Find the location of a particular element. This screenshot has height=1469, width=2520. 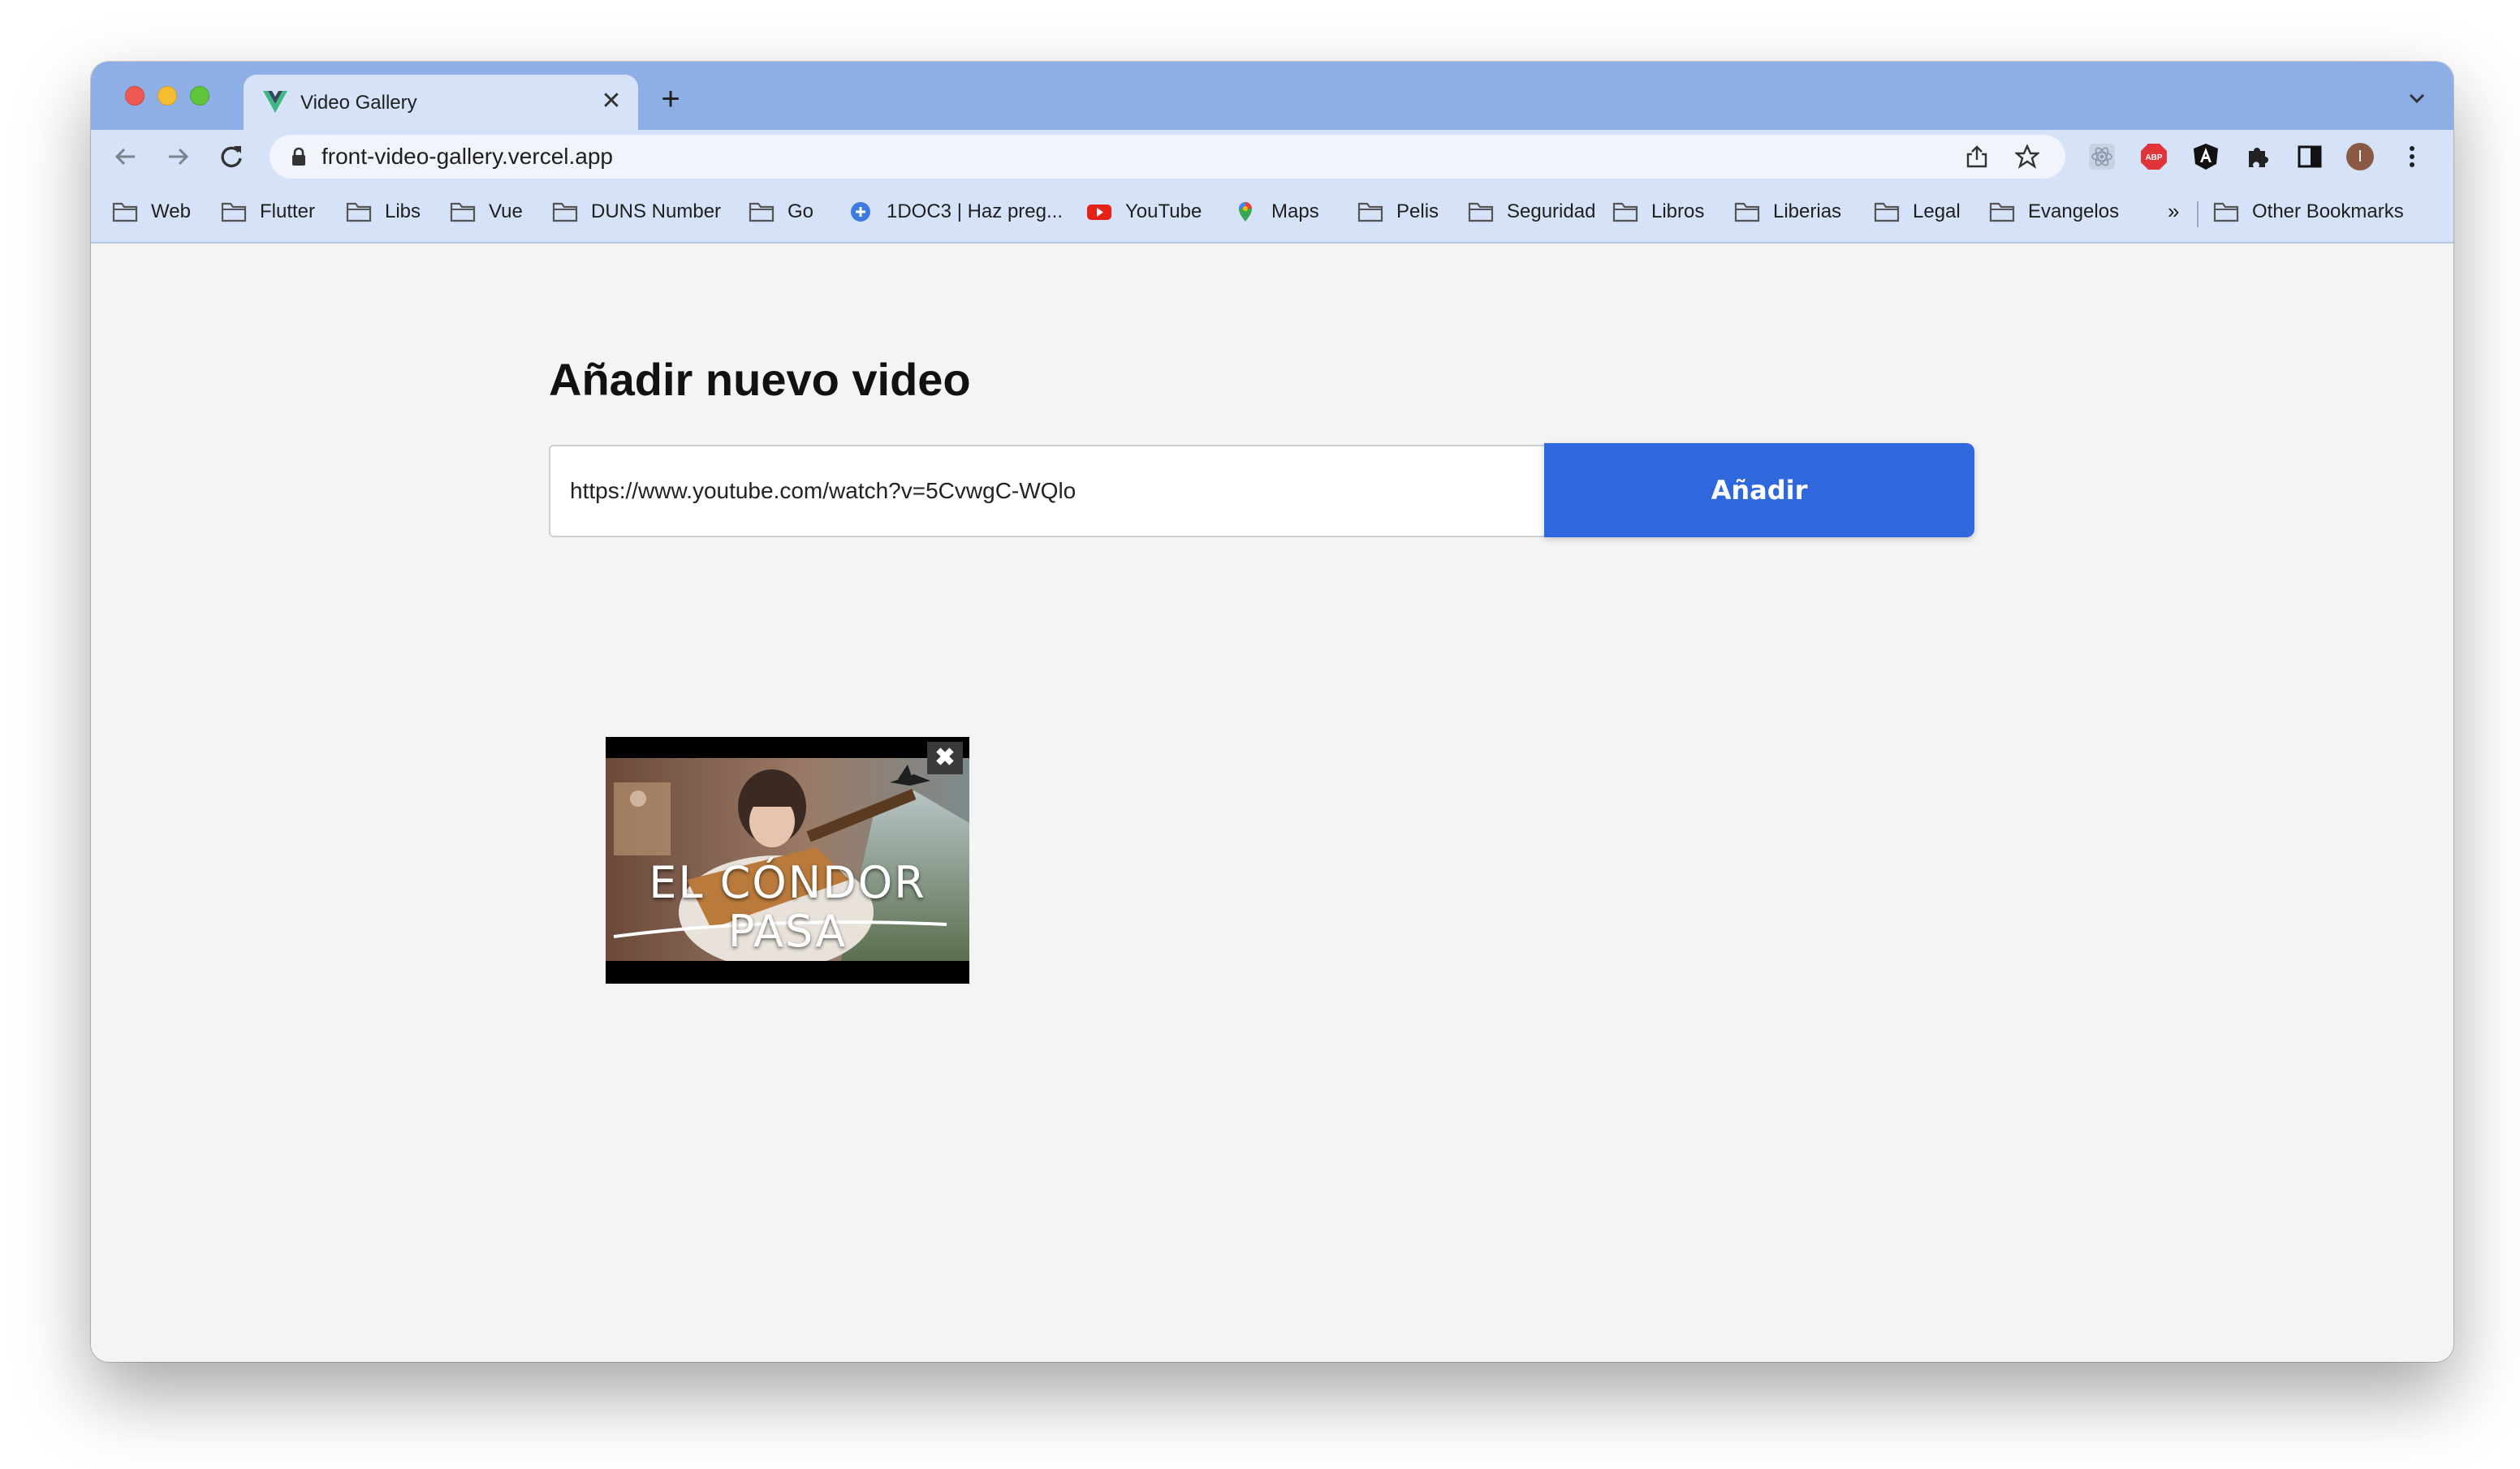

plus-circle-icon is located at coordinates (860, 212).